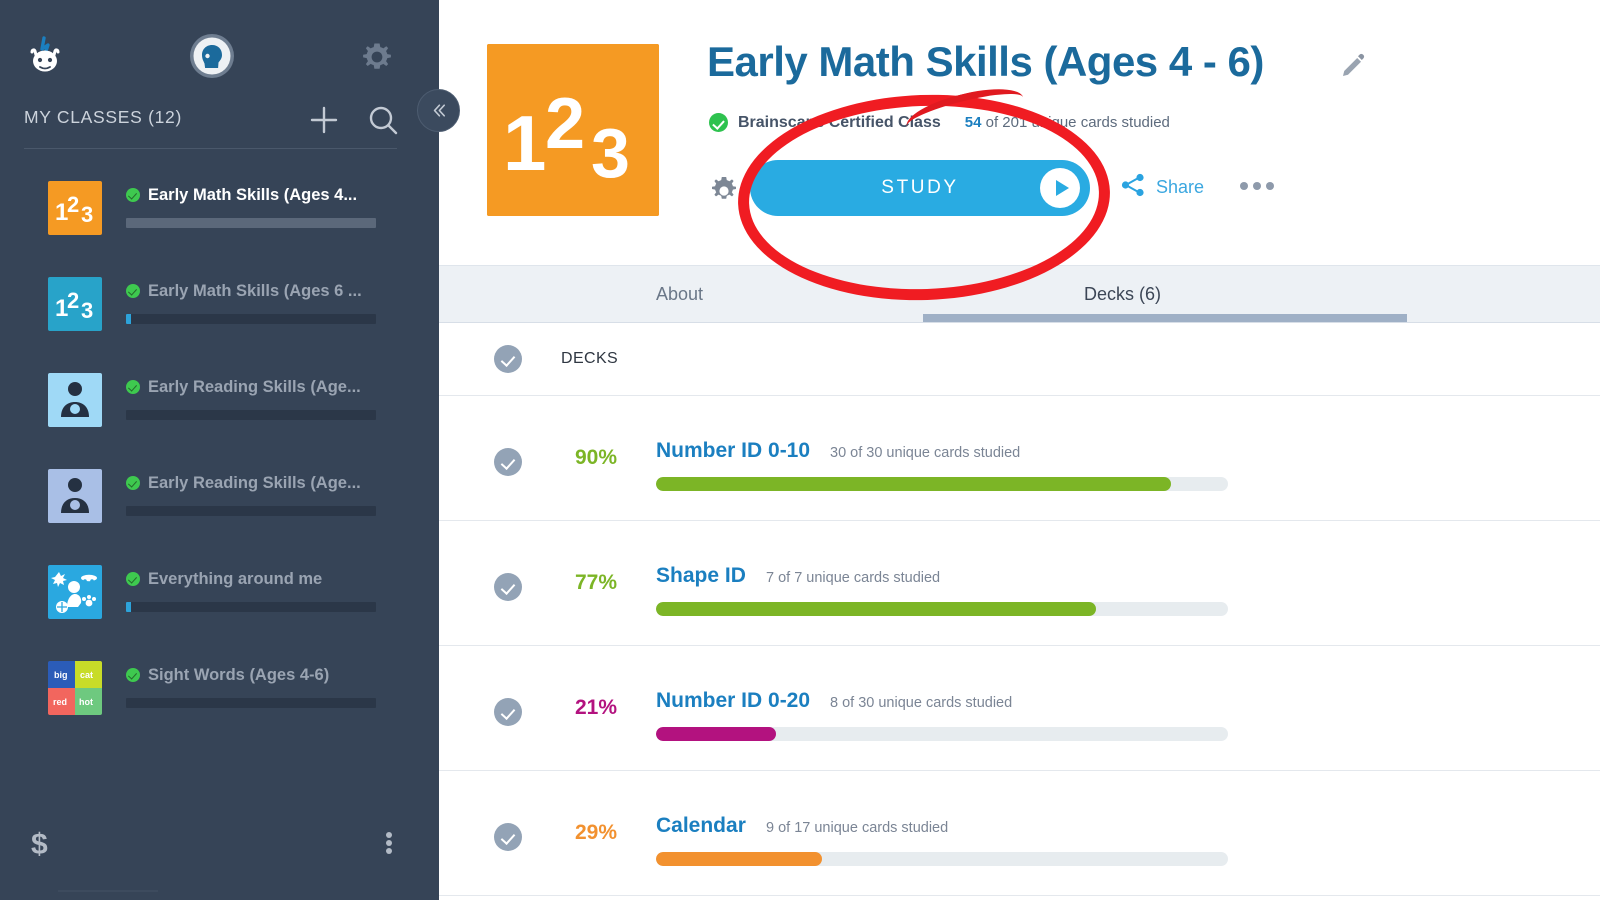 The height and width of the screenshot is (900, 1600). I want to click on decks-select-all-check-icon, so click(508, 359).